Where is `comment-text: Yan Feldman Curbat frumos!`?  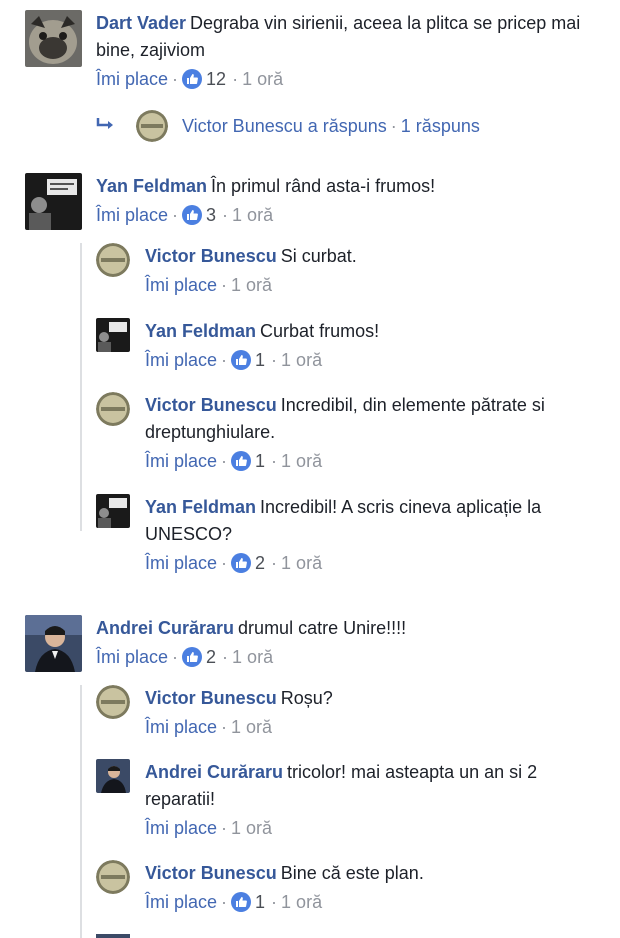
comment-text: Yan Feldman Curbat frumos! is located at coordinates (262, 331).